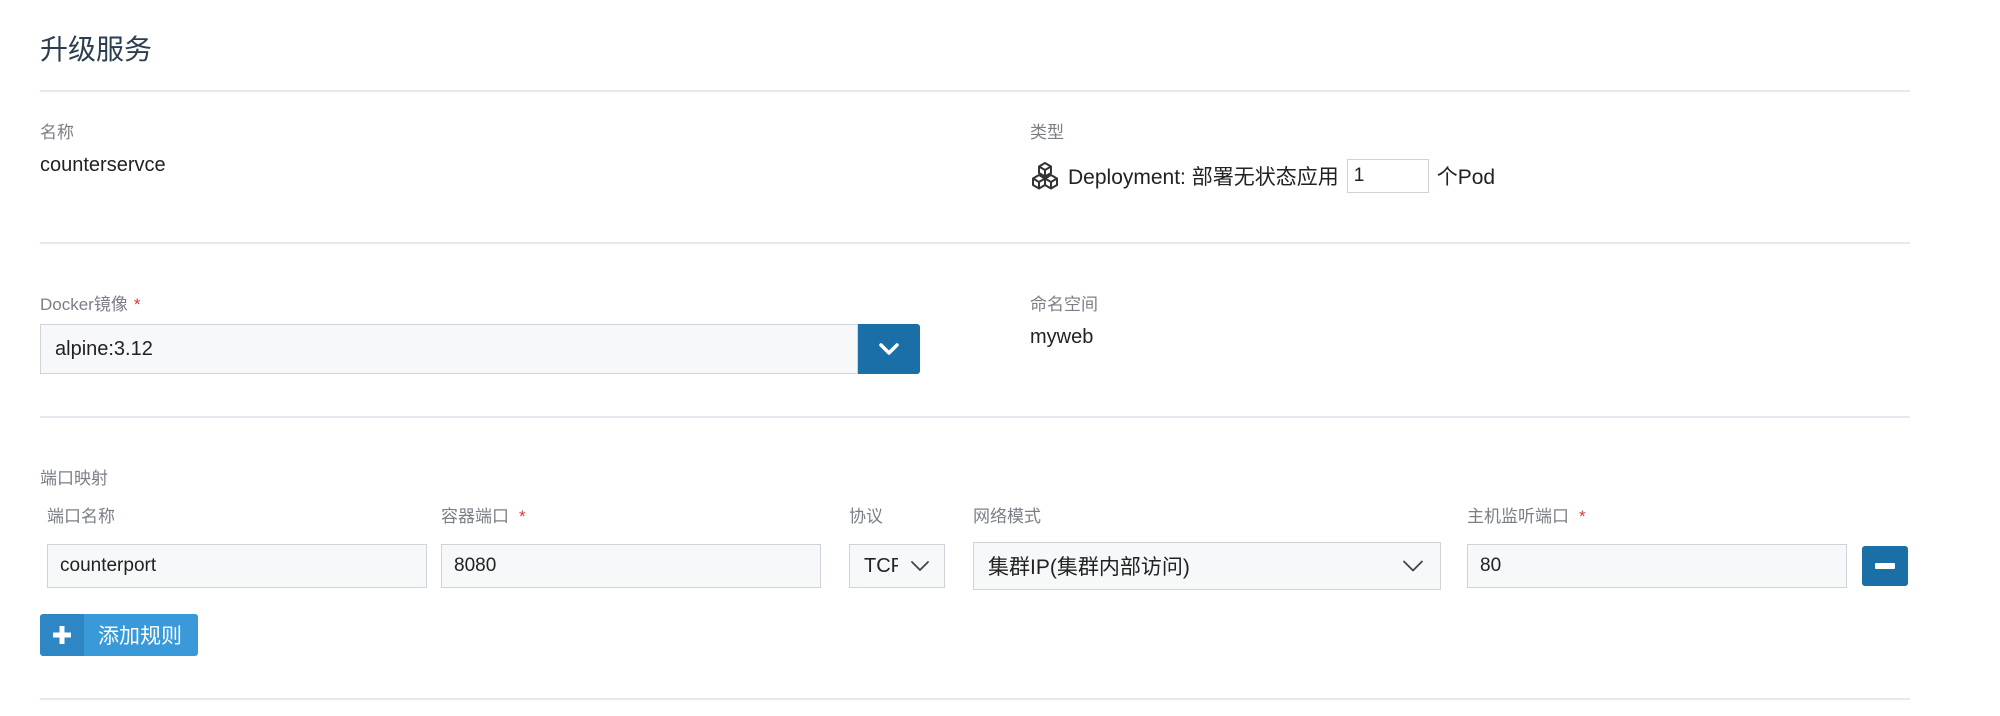 The height and width of the screenshot is (716, 2000). Describe the element at coordinates (1387, 176) in the screenshot. I see `replicas-input` at that location.